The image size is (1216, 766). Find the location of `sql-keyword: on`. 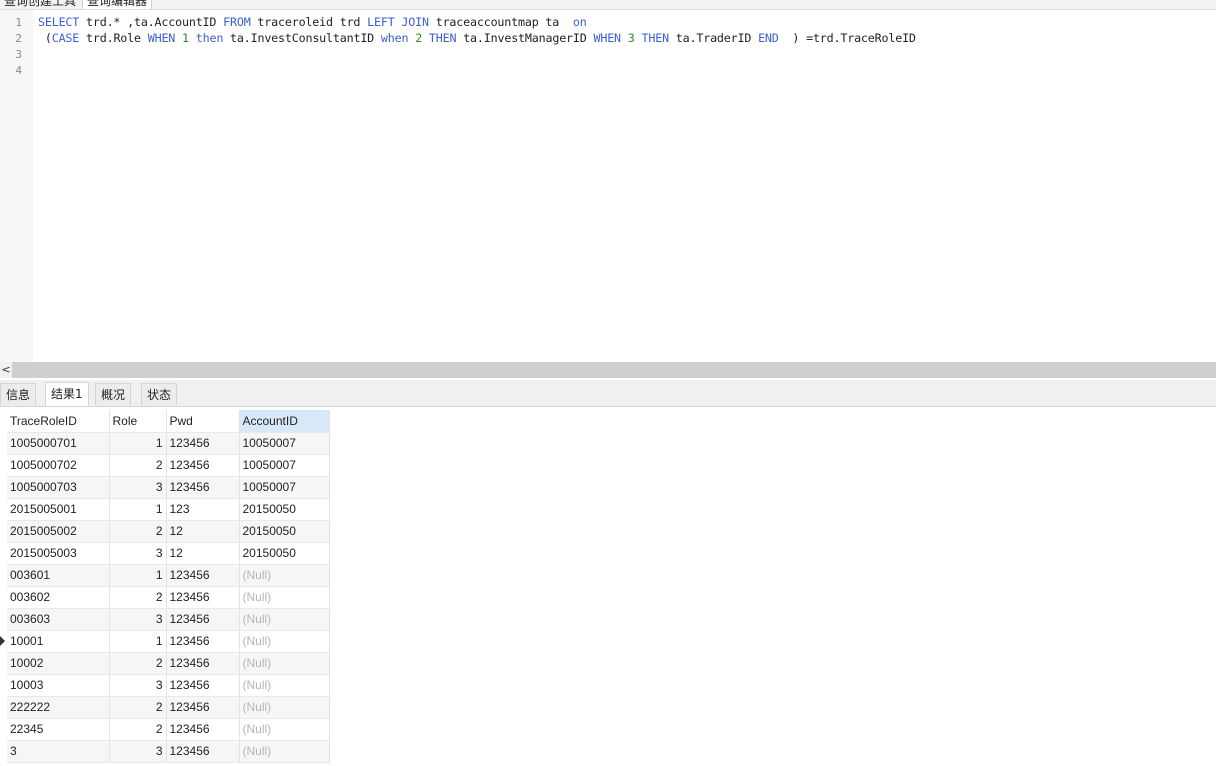

sql-keyword: on is located at coordinates (579, 22).